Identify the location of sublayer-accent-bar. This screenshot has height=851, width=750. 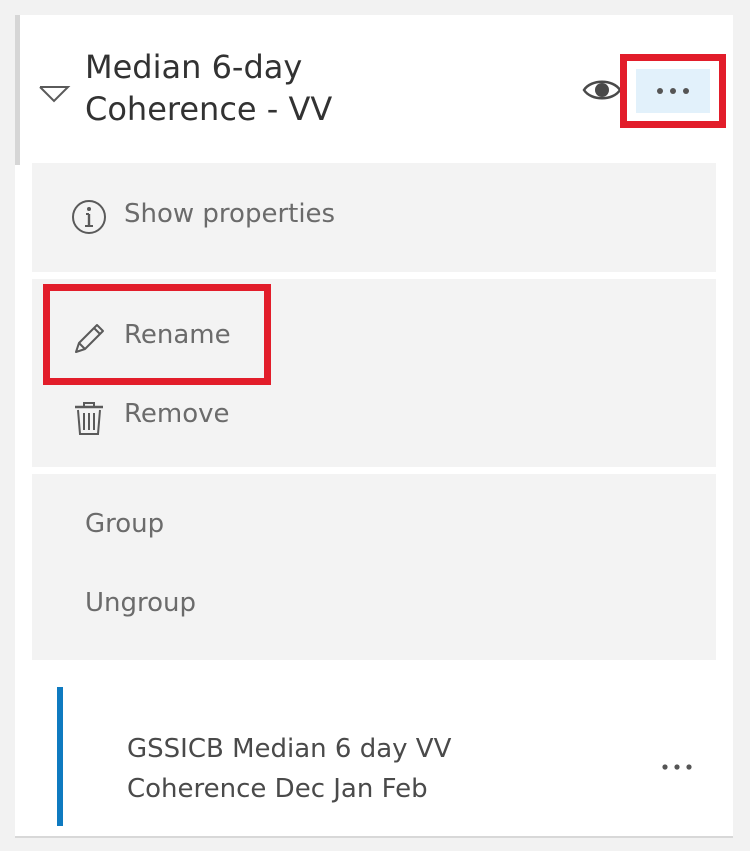
(60, 756).